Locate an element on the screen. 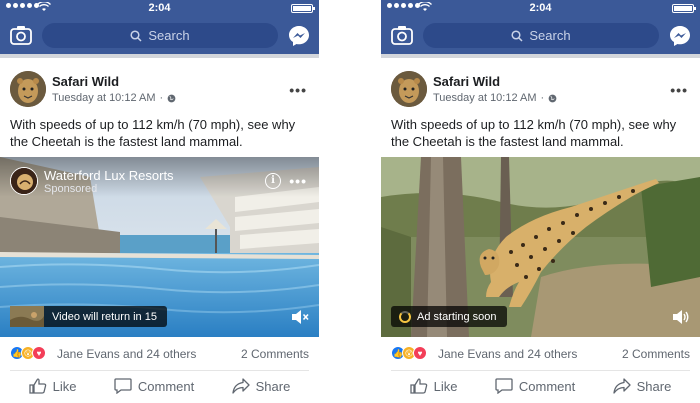  sponsored-label: Sponsored is located at coordinates (71, 189).